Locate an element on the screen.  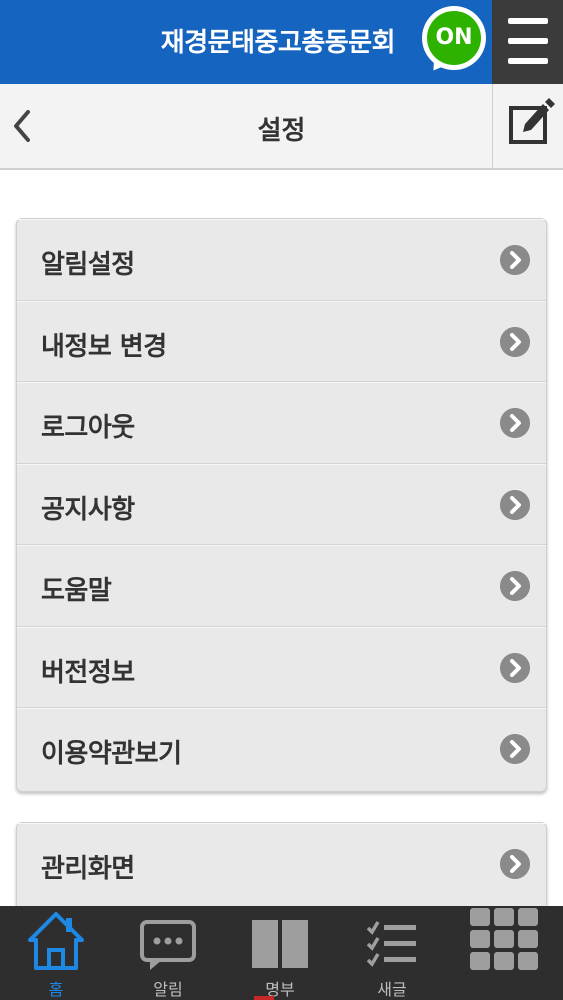
on-badge: ON is located at coordinates (454, 41).